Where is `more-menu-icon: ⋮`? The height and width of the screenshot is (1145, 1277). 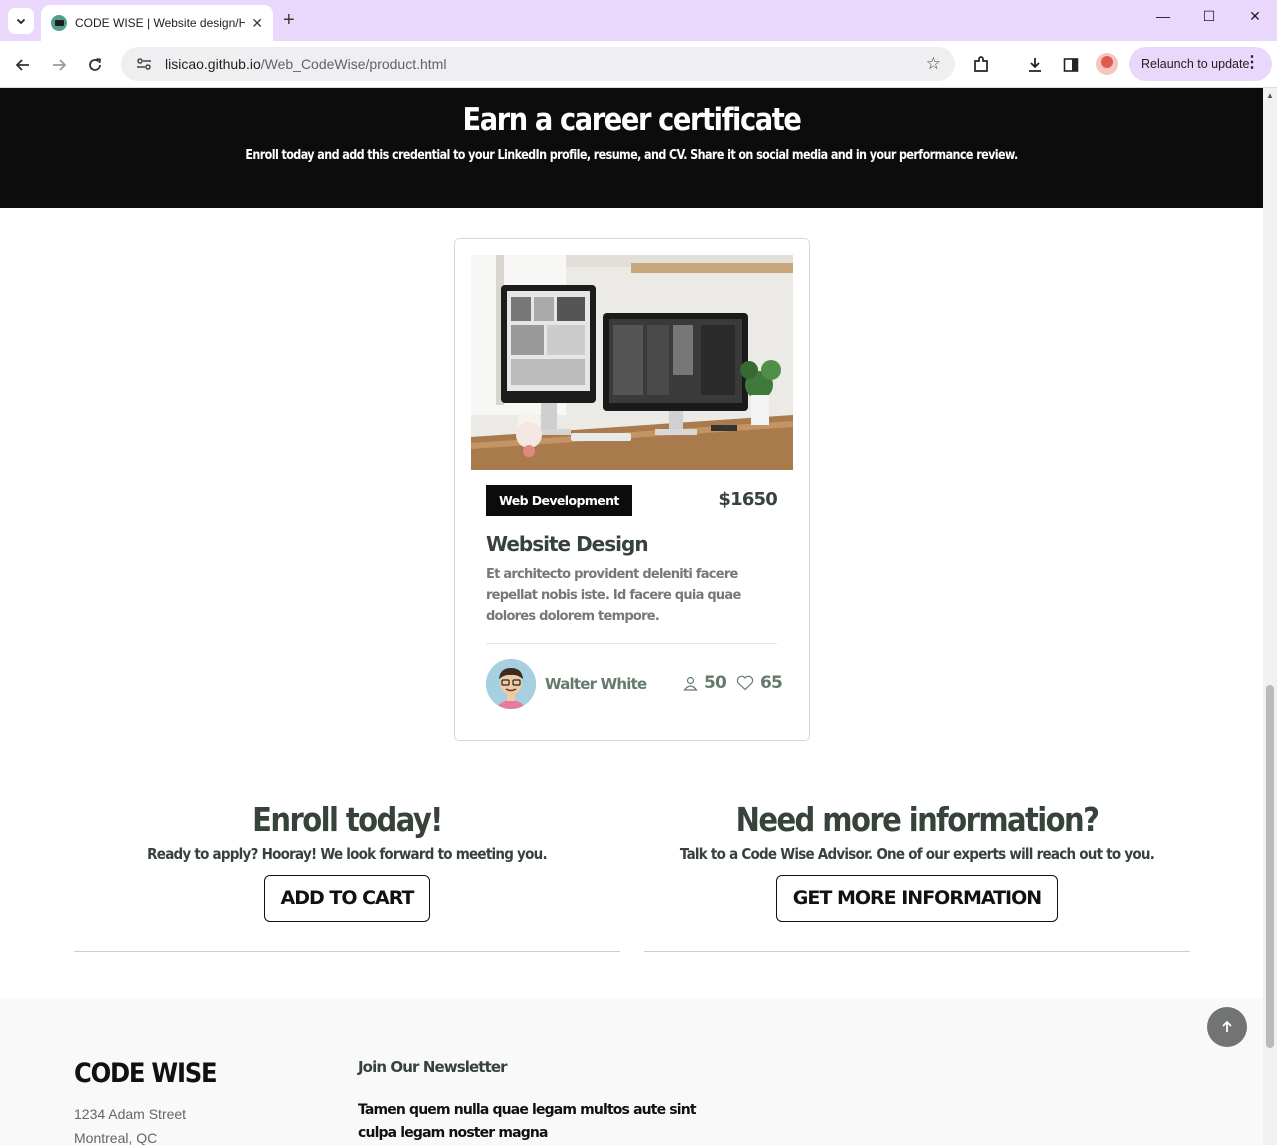 more-menu-icon: ⋮ is located at coordinates (1252, 63).